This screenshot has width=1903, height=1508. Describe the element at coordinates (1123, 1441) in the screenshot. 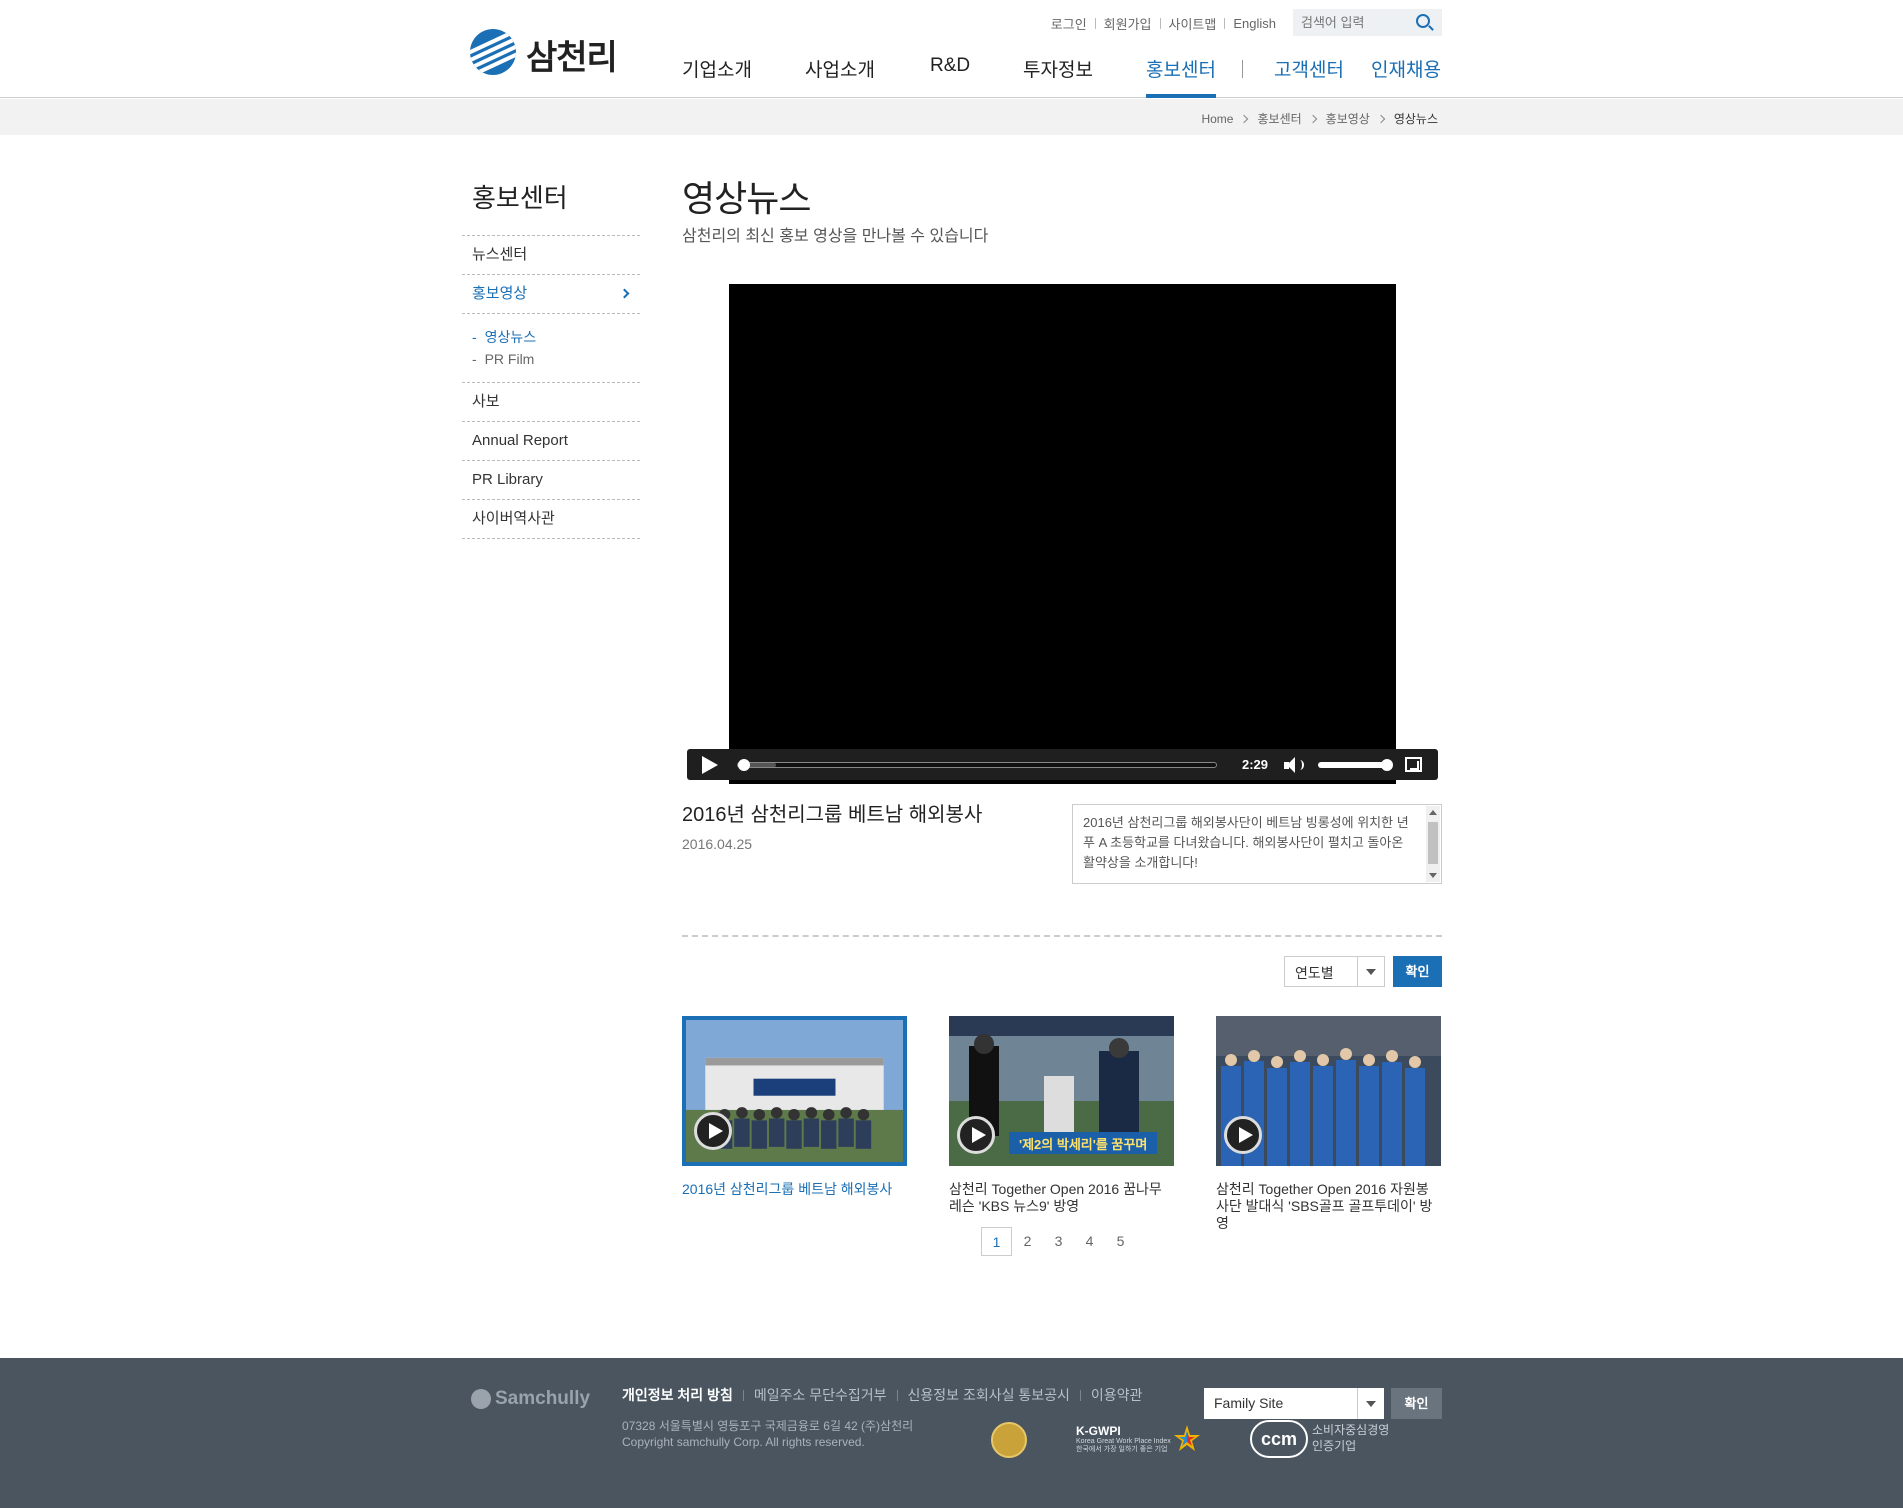

I see `kgwpi-subtitle: Korea Great Work Place Index` at that location.